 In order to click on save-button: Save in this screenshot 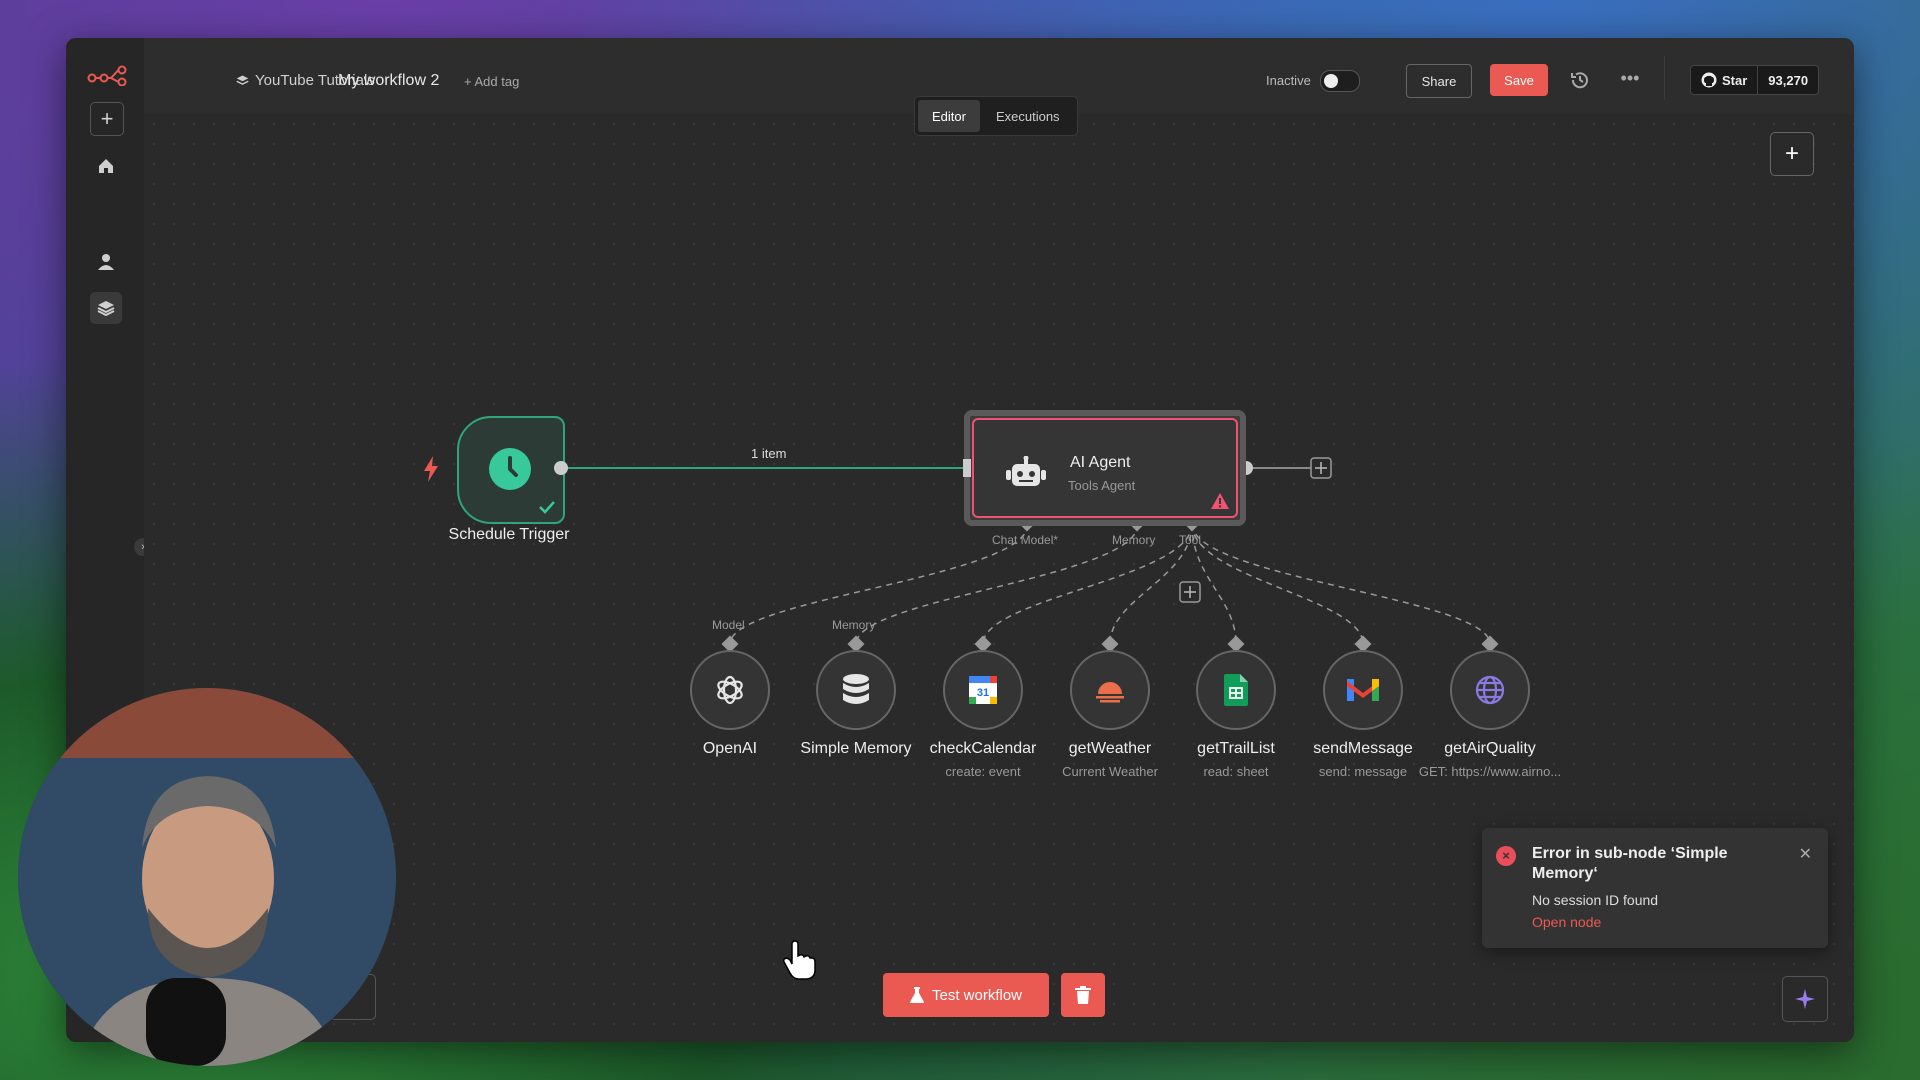, I will do `click(1519, 80)`.